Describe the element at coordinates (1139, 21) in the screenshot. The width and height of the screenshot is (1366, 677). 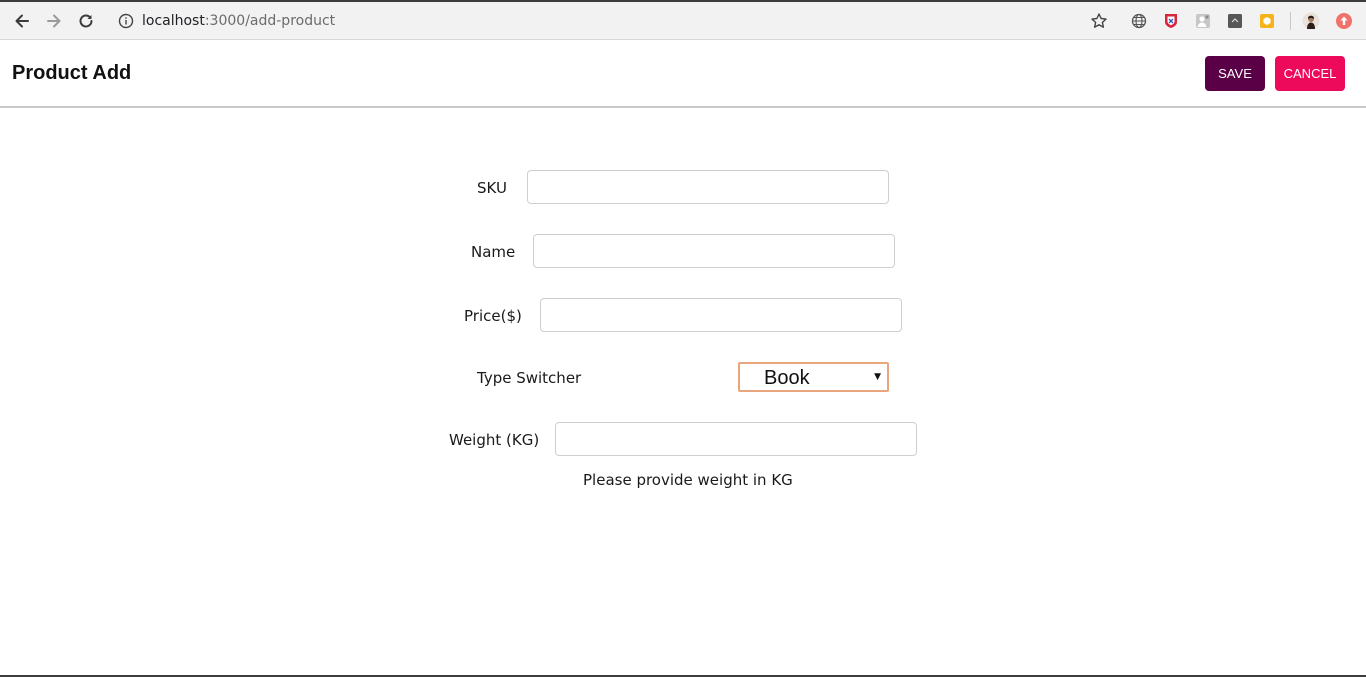
I see `globe-extension-icon` at that location.